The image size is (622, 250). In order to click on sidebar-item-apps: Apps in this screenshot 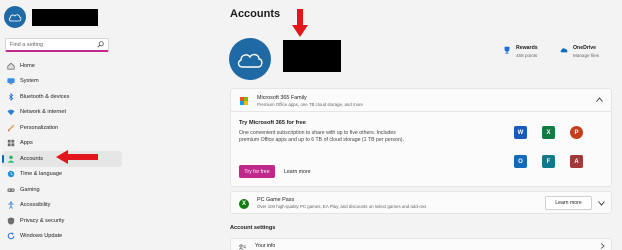, I will do `click(62, 144)`.